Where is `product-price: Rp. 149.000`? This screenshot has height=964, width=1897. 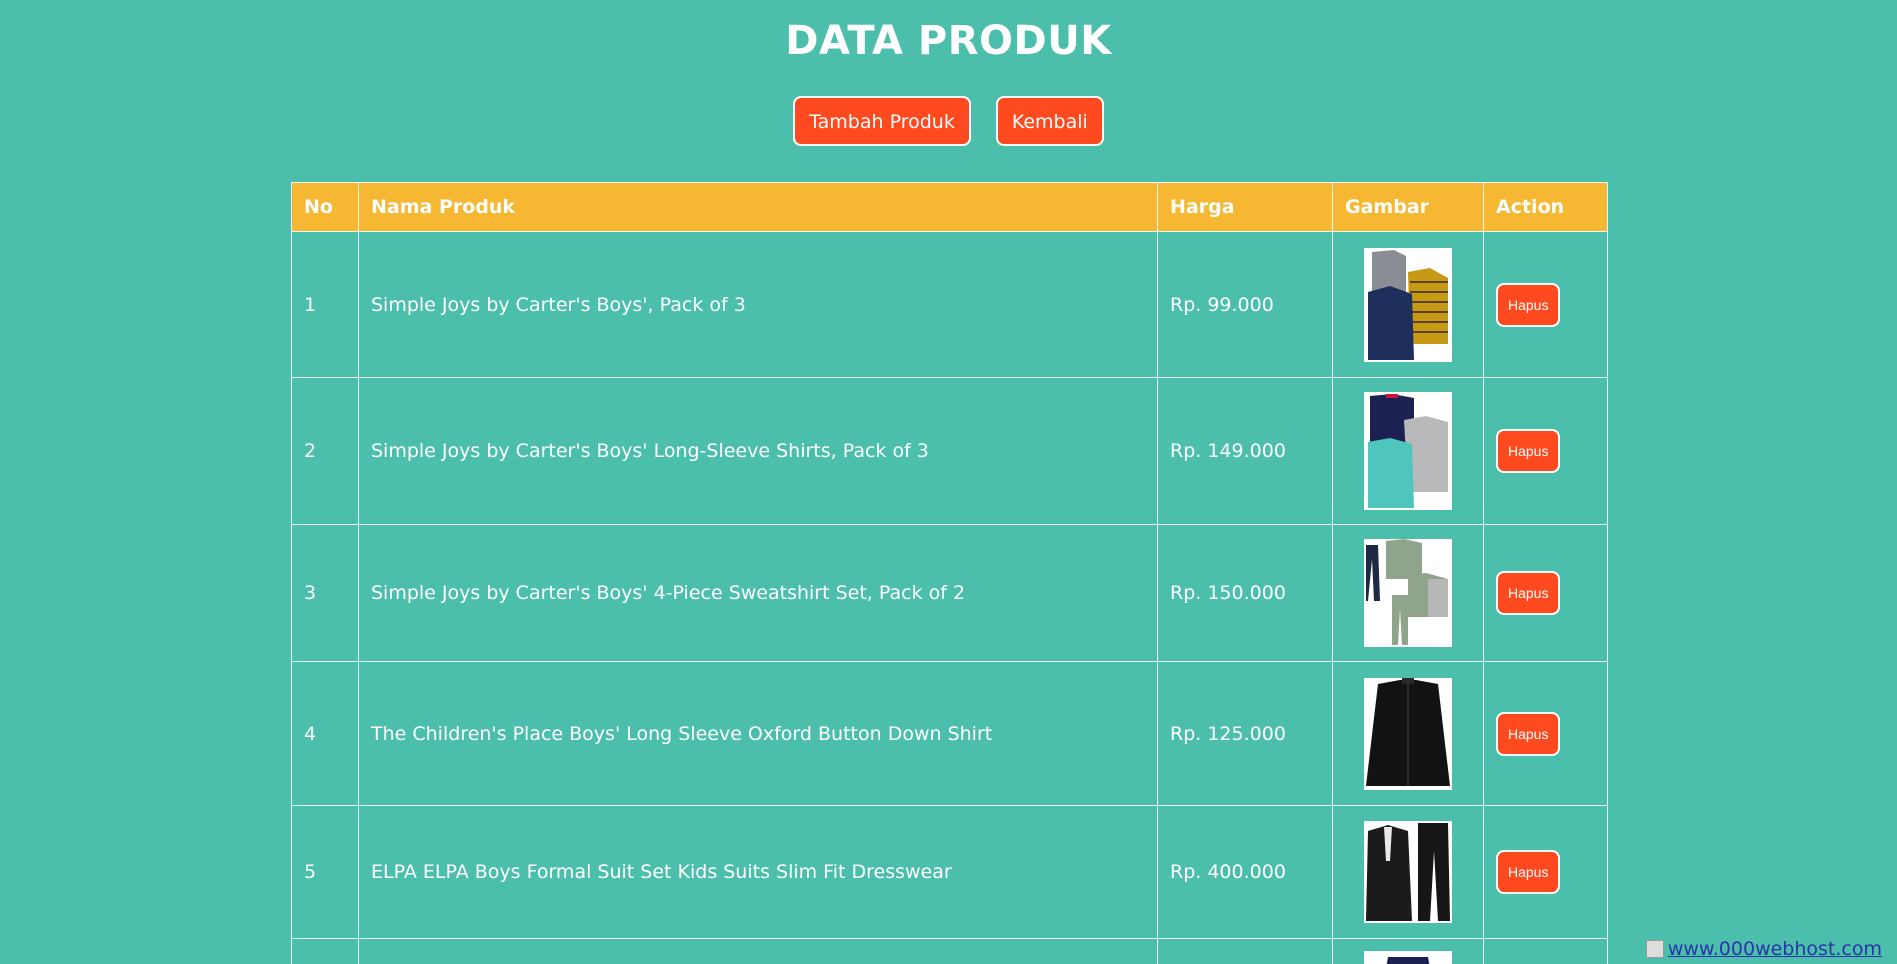
product-price: Rp. 149.000 is located at coordinates (1245, 451).